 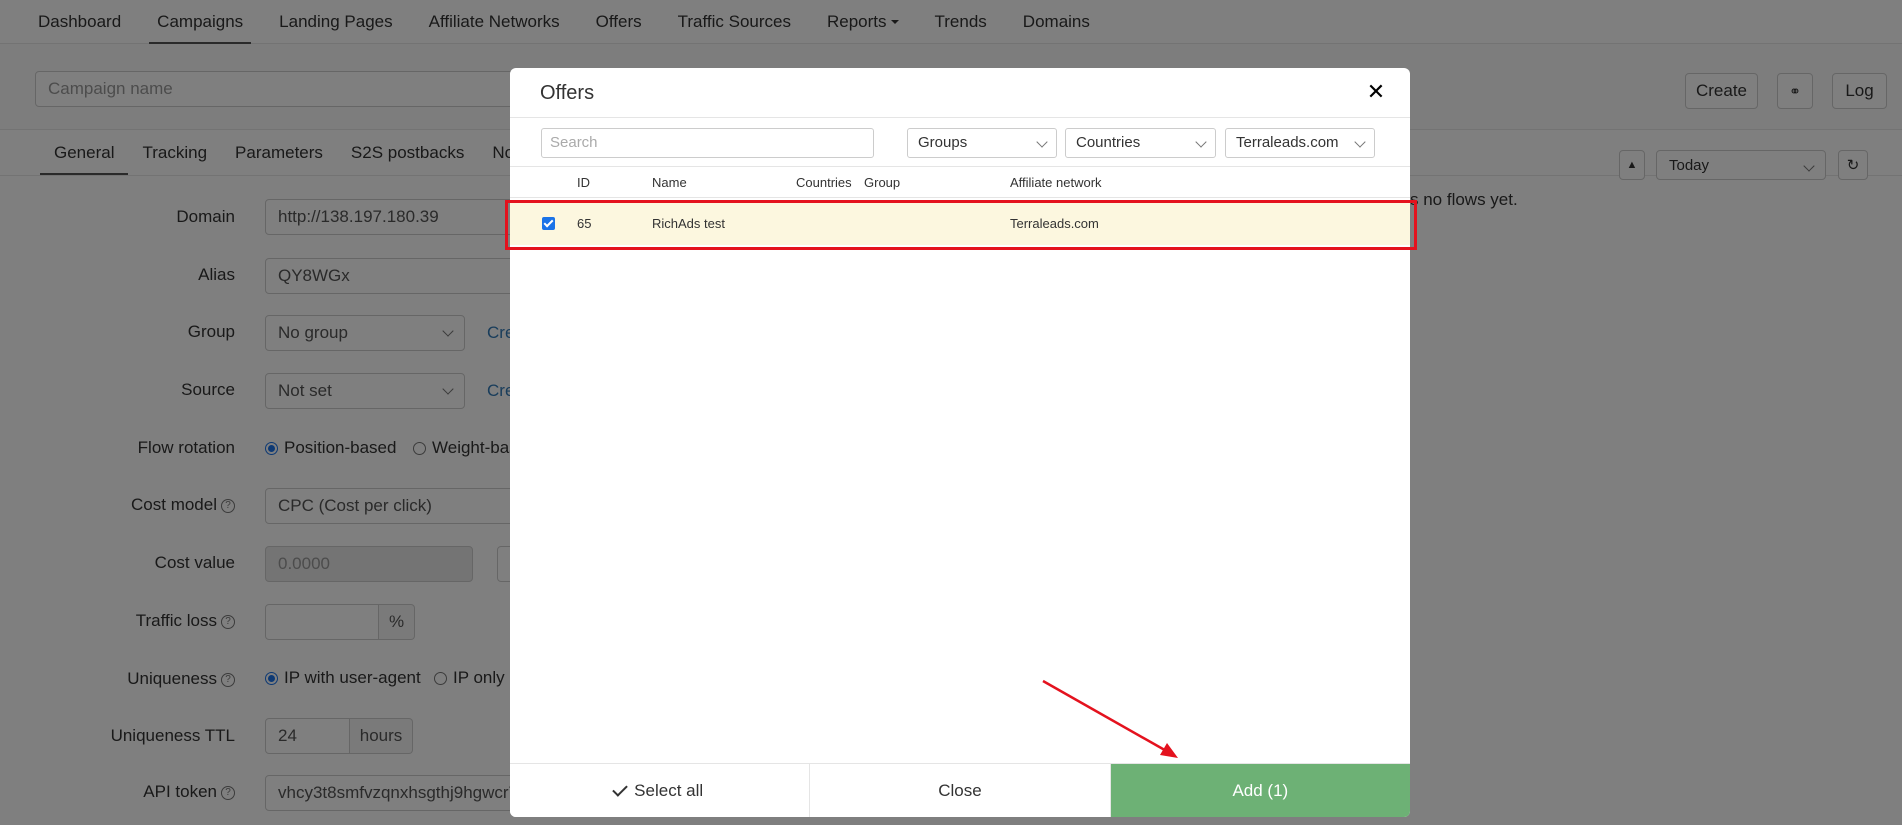 I want to click on column-id: ID, so click(x=583, y=183).